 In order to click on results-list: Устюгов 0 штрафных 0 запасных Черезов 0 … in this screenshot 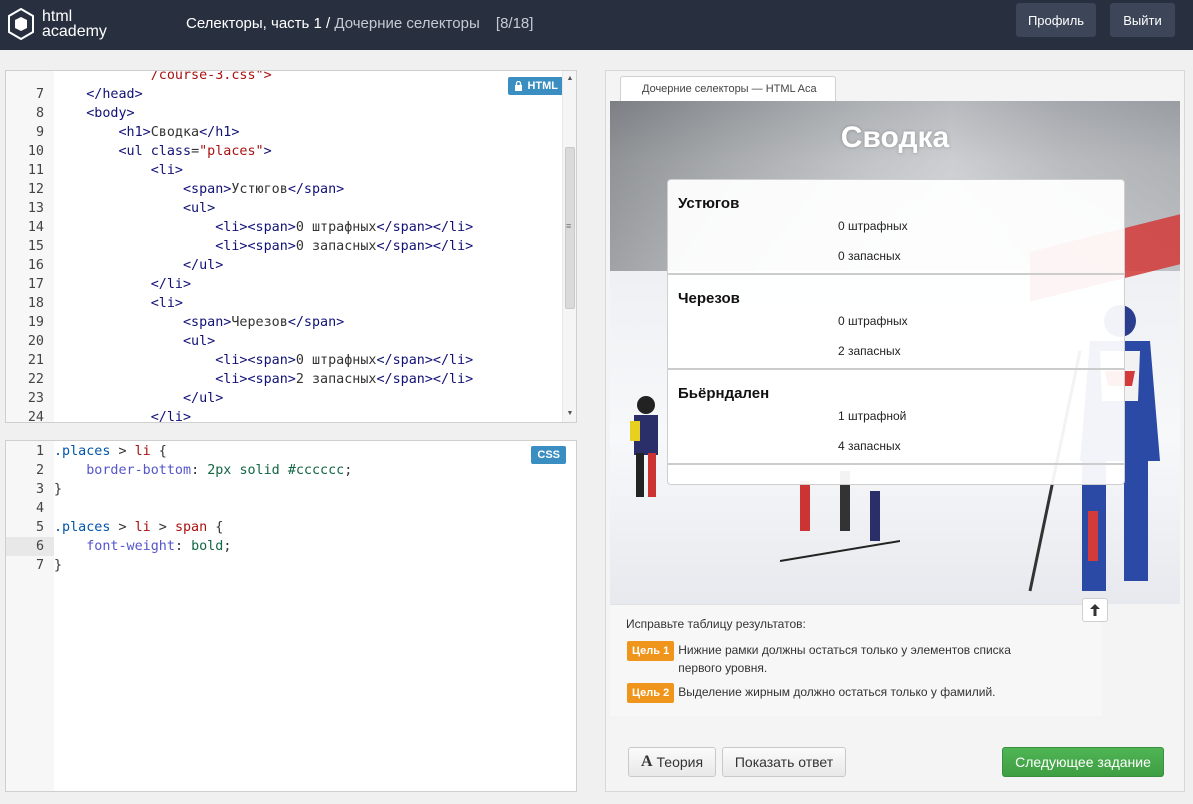, I will do `click(896, 332)`.